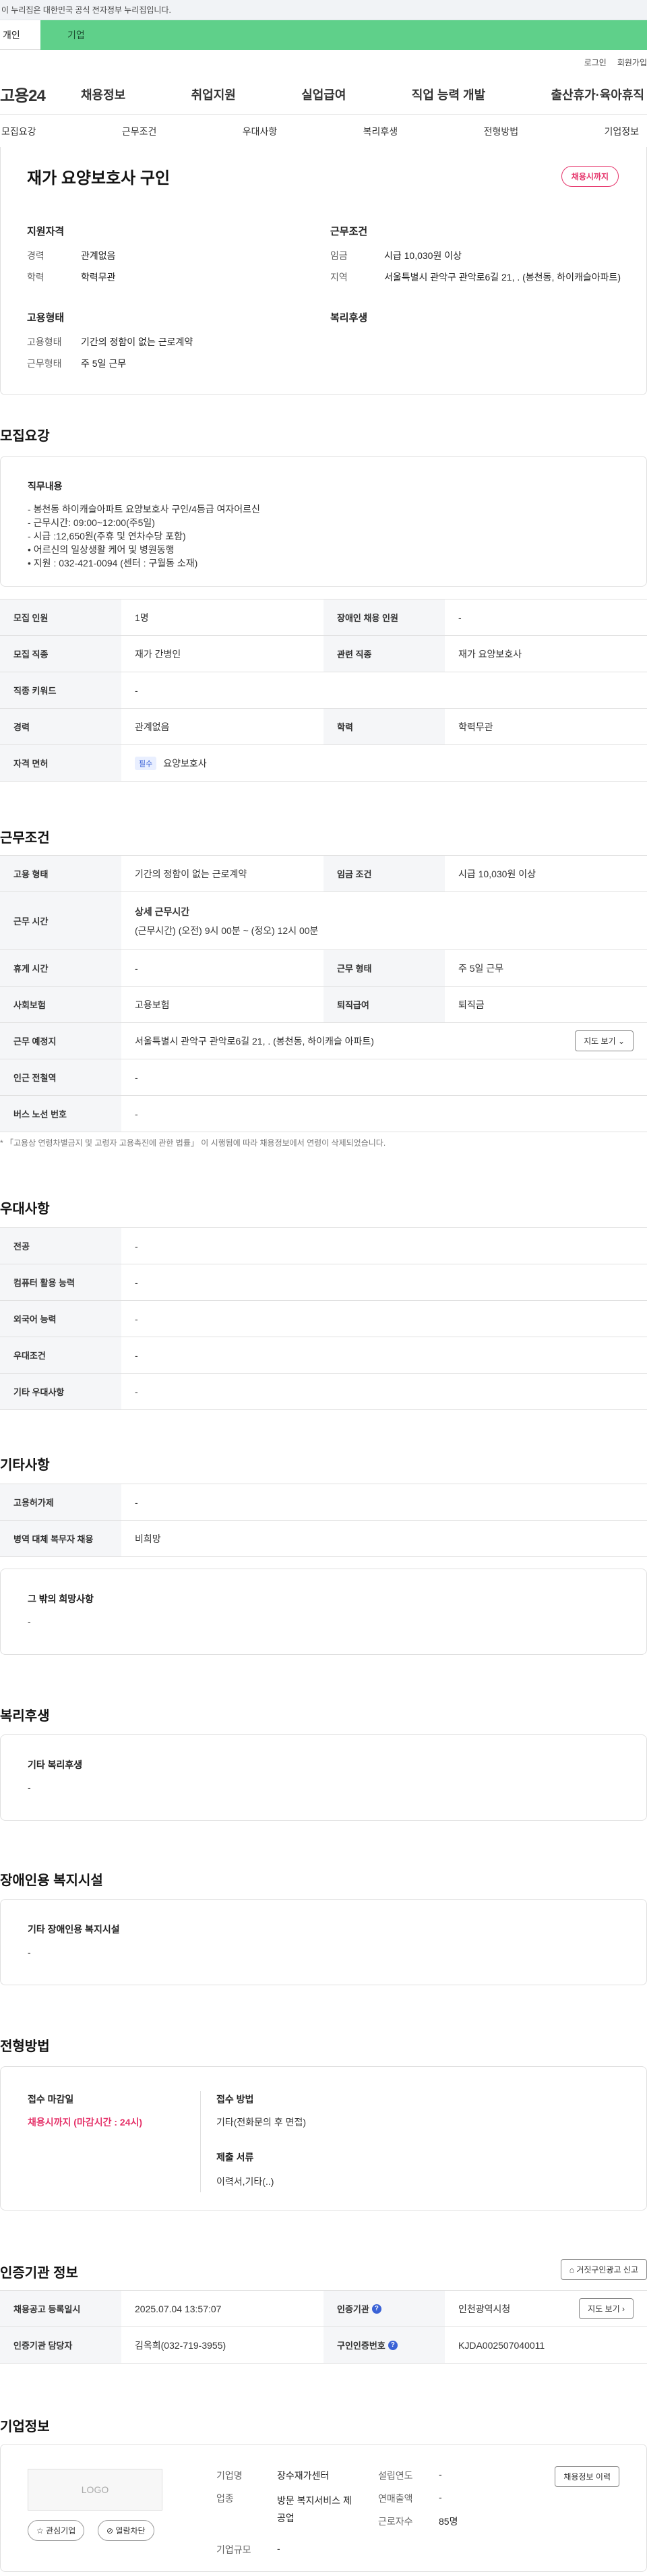 This screenshot has width=647, height=2576. What do you see at coordinates (343, 35) in the screenshot?
I see `tab-corporate: 기업` at bounding box center [343, 35].